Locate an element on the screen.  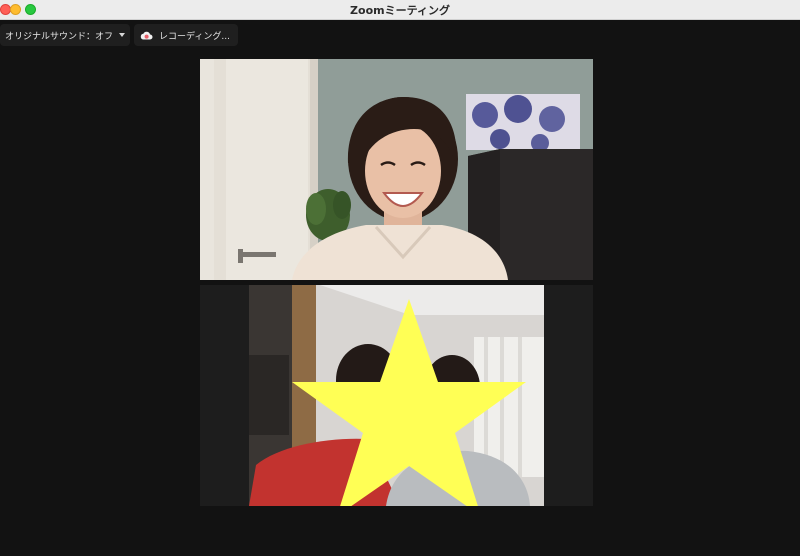
chevron-down-icon is located at coordinates (122, 35).